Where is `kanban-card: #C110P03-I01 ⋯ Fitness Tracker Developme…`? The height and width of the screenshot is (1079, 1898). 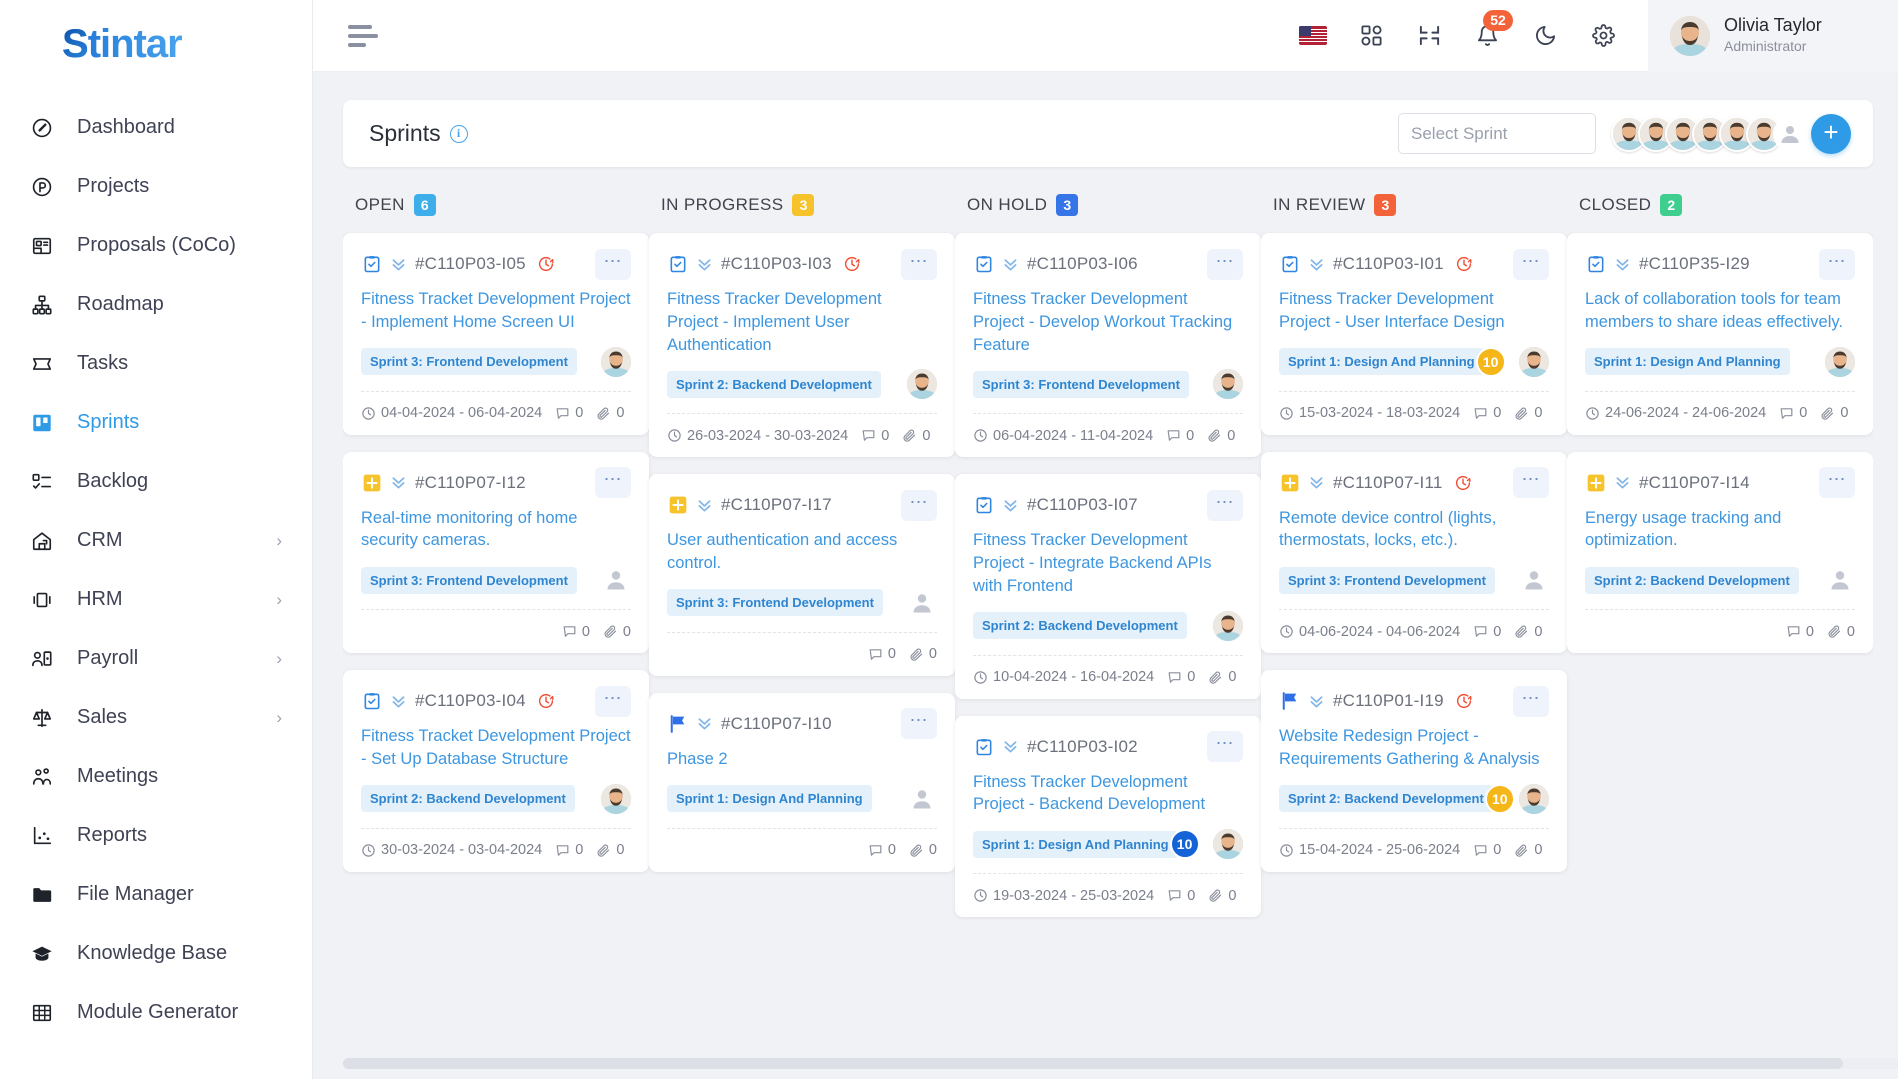 kanban-card: #C110P03-I01 ⋯ Fitness Tracker Developme… is located at coordinates (1414, 334).